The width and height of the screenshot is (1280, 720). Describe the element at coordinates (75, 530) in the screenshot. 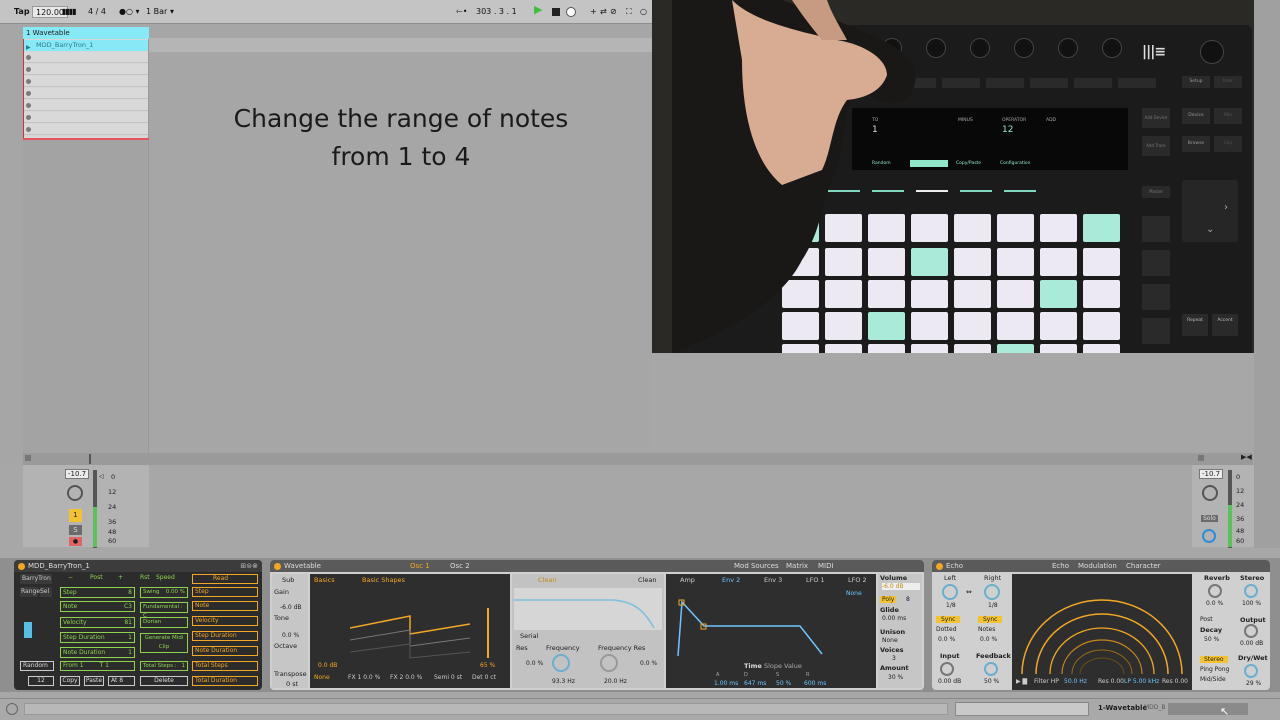

I see `solo-button: S` at that location.